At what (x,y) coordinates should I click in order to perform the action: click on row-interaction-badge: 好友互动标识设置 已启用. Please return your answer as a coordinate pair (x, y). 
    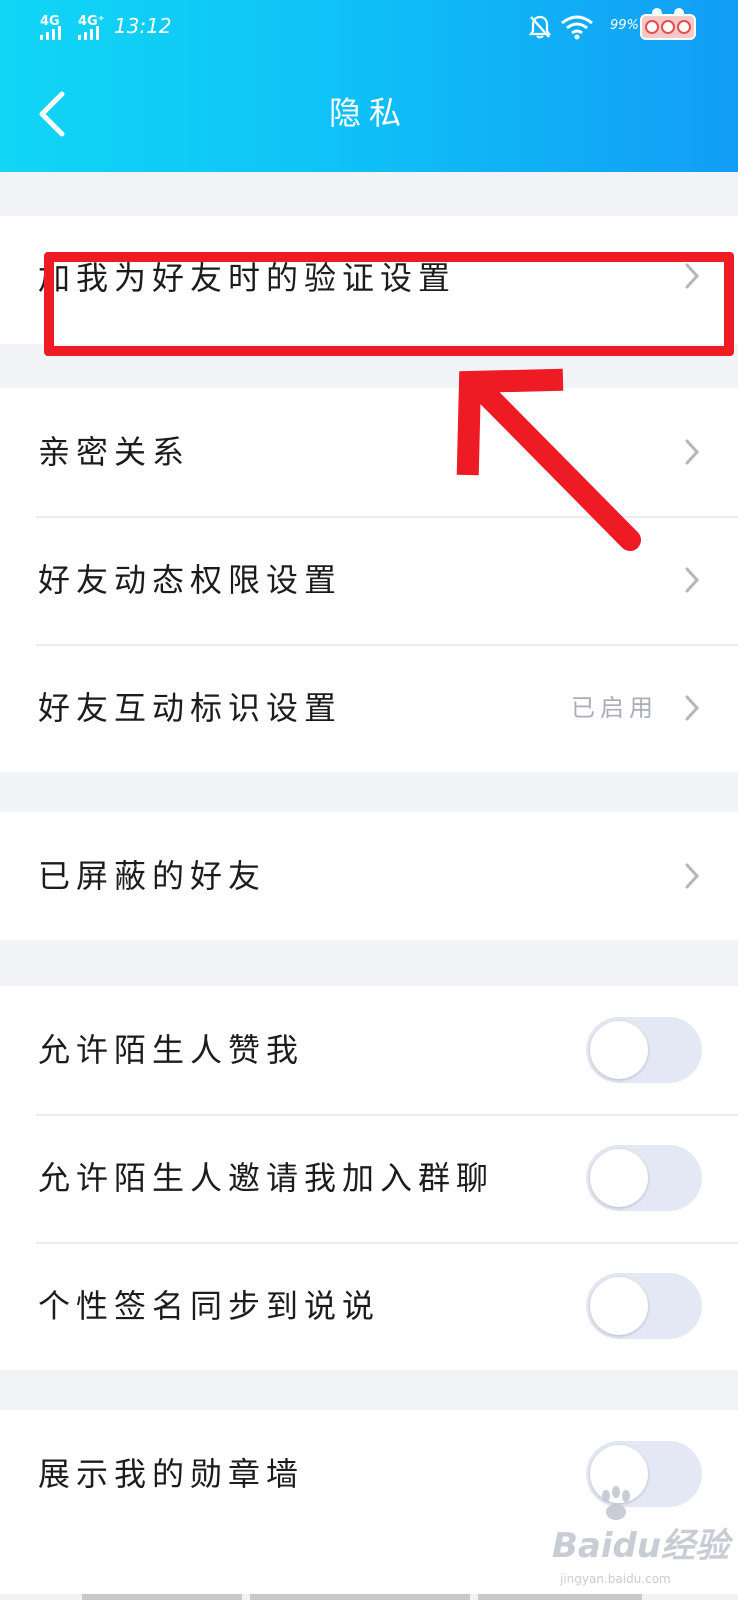
    Looking at the image, I should click on (369, 708).